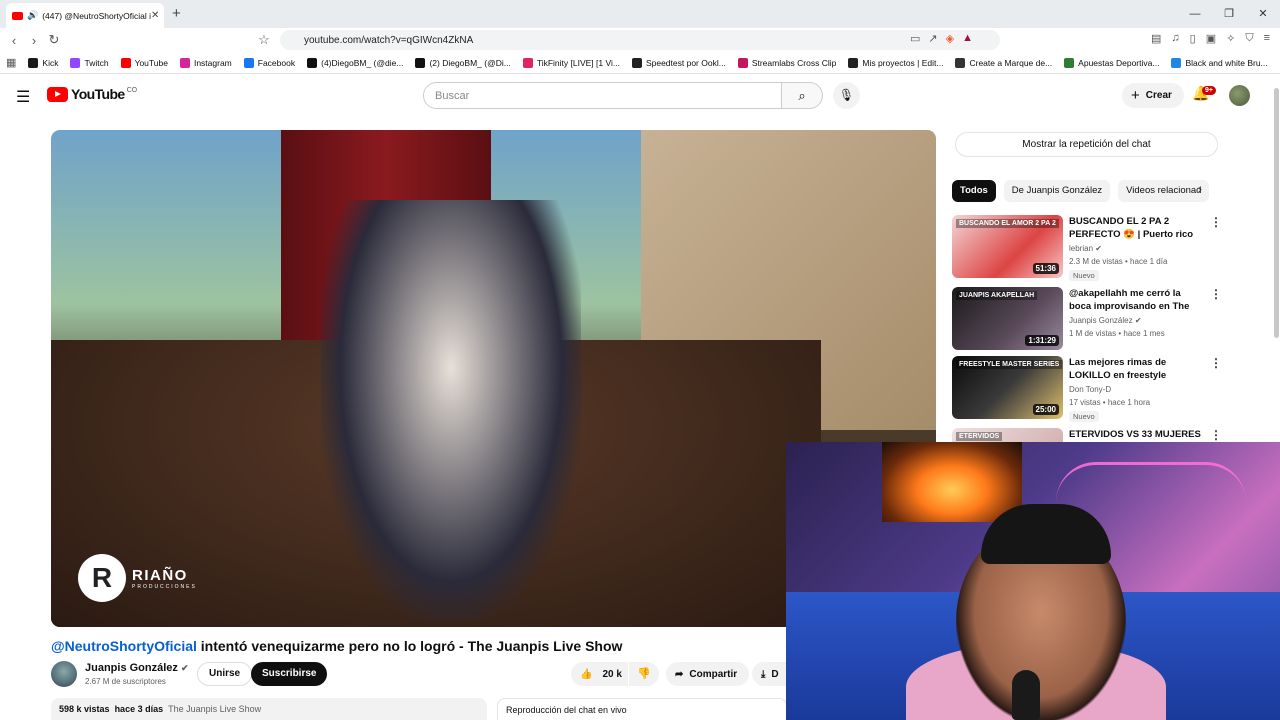 This screenshot has width=1280, height=720. What do you see at coordinates (679, 674) in the screenshot?
I see `share-icon: ➦` at bounding box center [679, 674].